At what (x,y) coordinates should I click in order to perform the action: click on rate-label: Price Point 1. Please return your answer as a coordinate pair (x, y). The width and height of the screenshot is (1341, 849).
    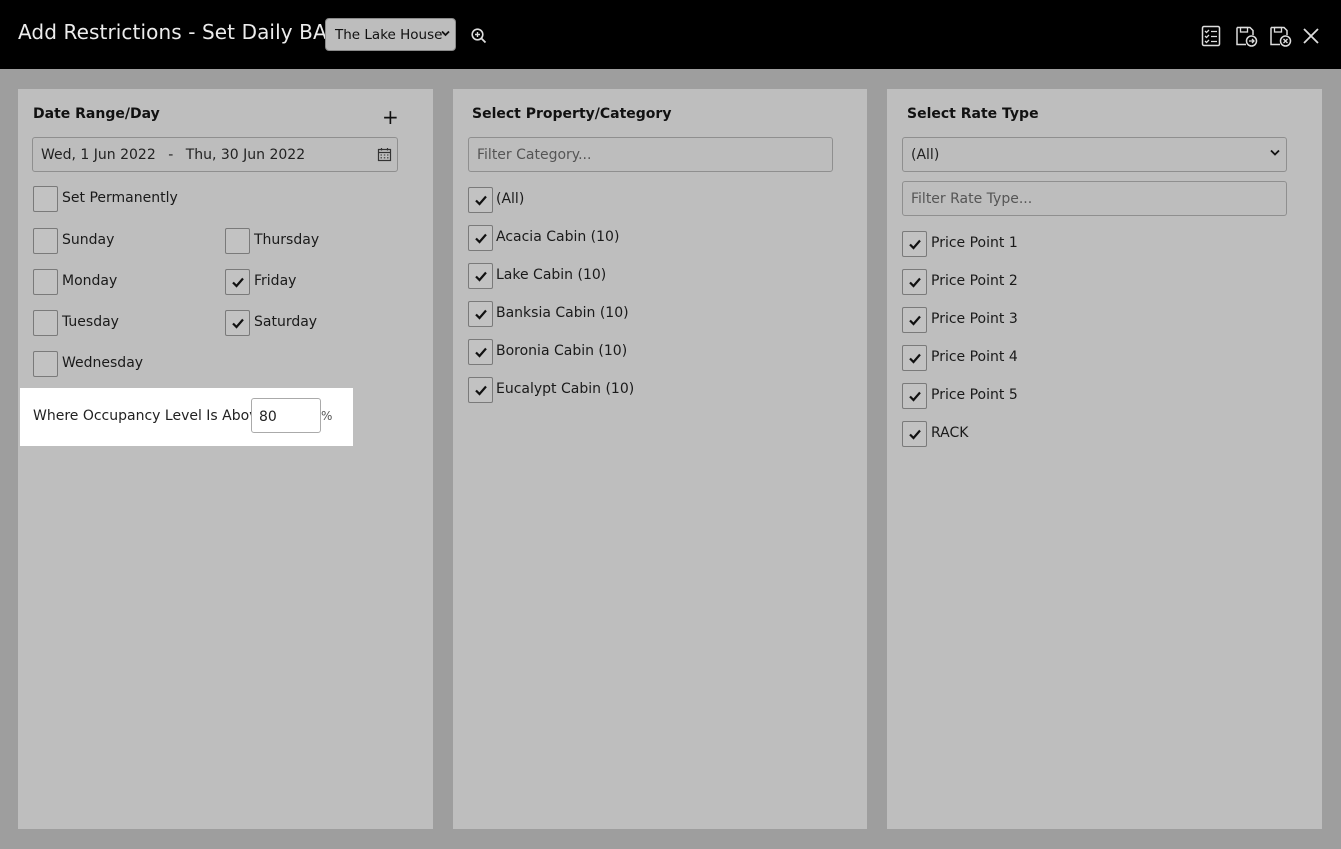
    Looking at the image, I should click on (974, 243).